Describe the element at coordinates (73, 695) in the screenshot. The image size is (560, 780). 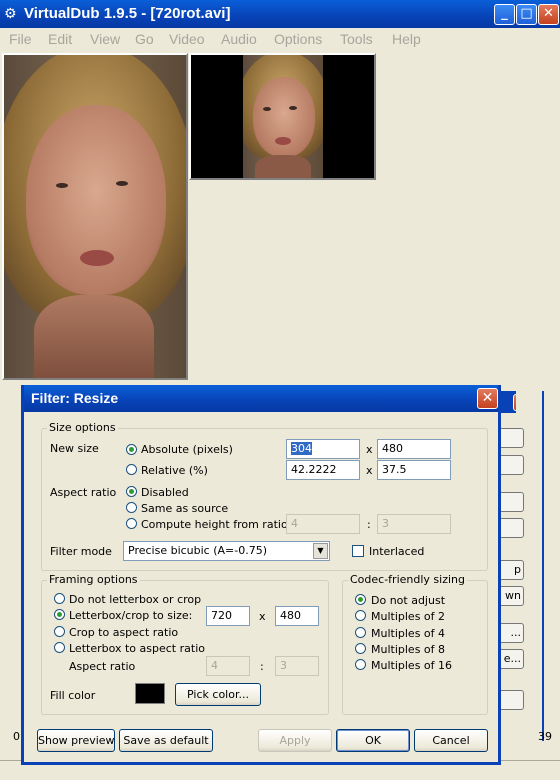
I see `fill-color-label: Fill color` at that location.